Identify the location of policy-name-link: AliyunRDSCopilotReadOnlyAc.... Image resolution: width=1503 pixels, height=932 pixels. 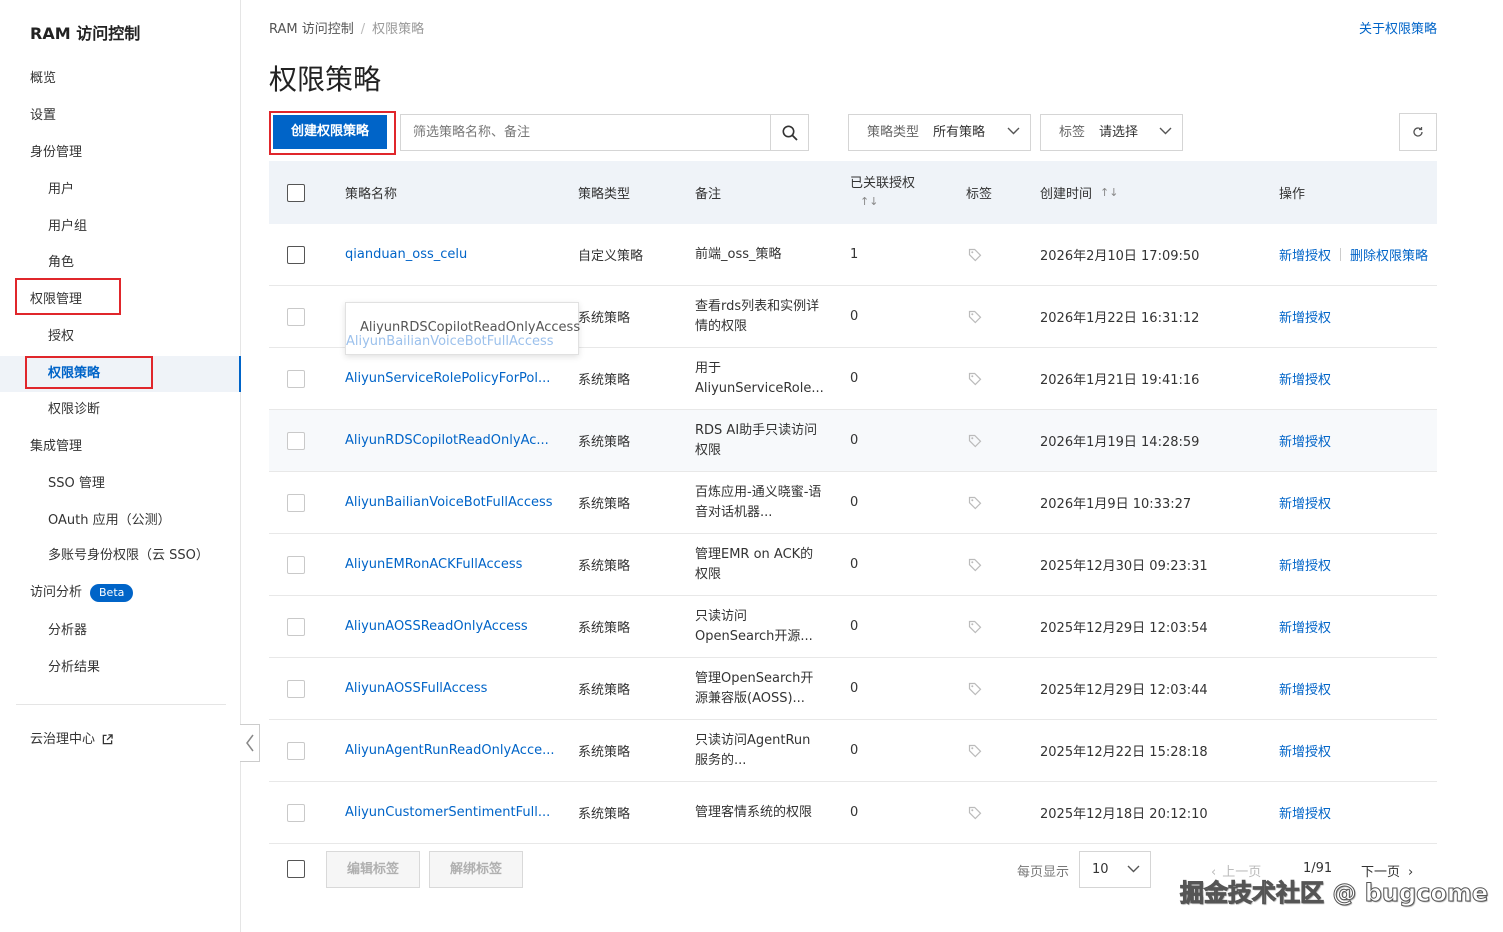
(447, 440).